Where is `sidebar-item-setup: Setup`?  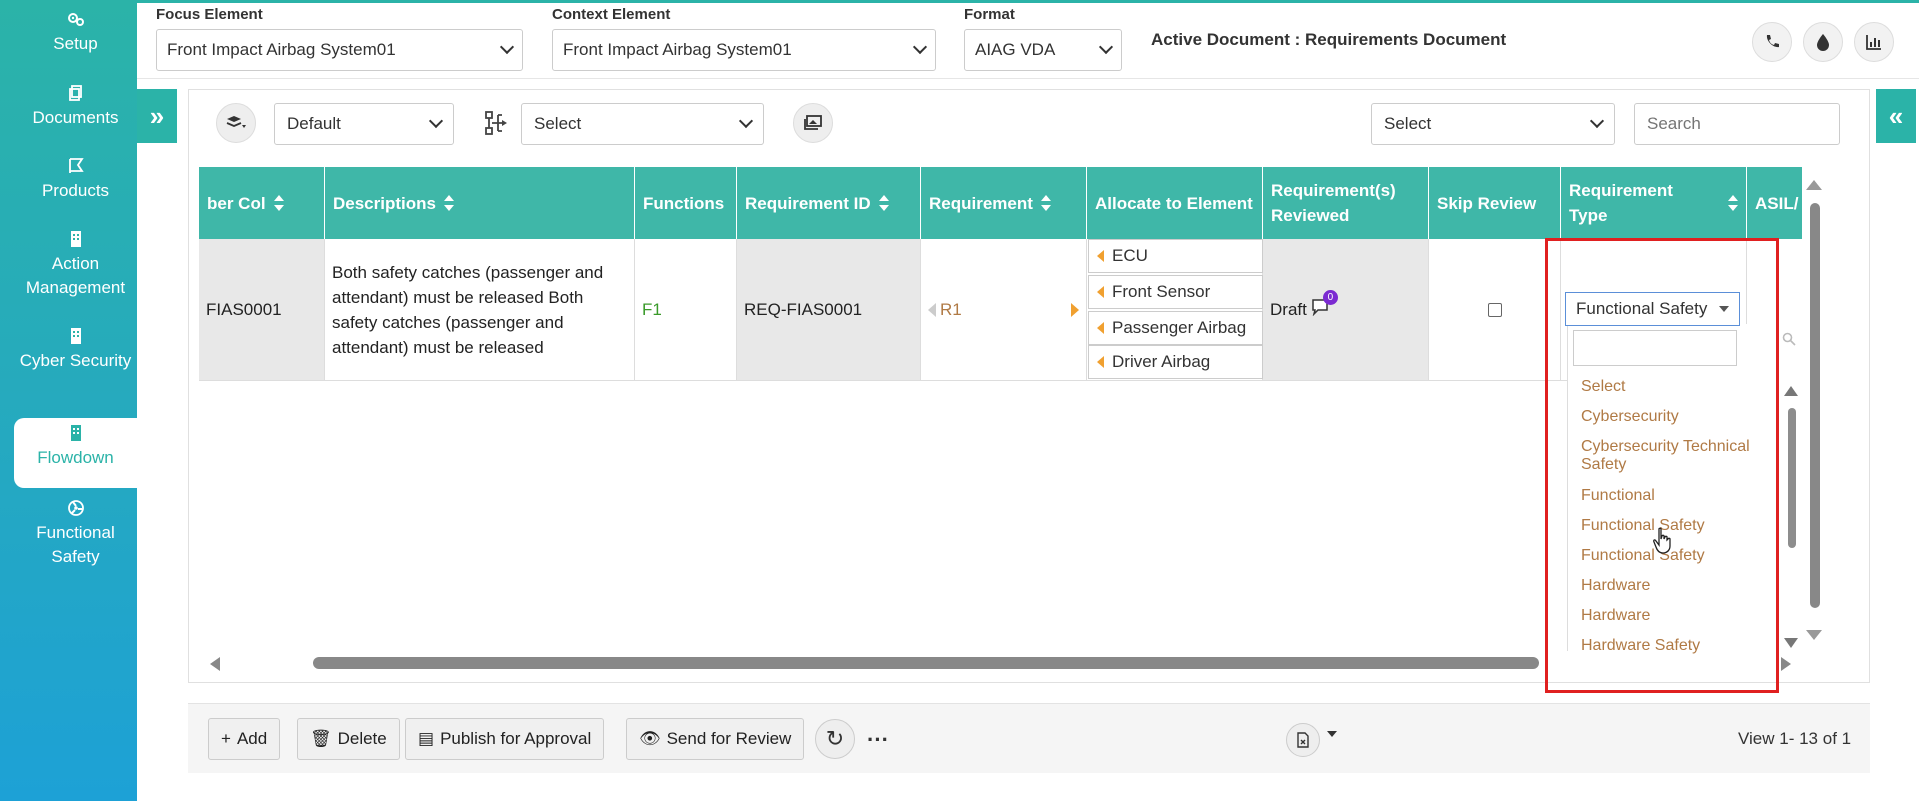
sidebar-item-setup: Setup is located at coordinates (75, 39).